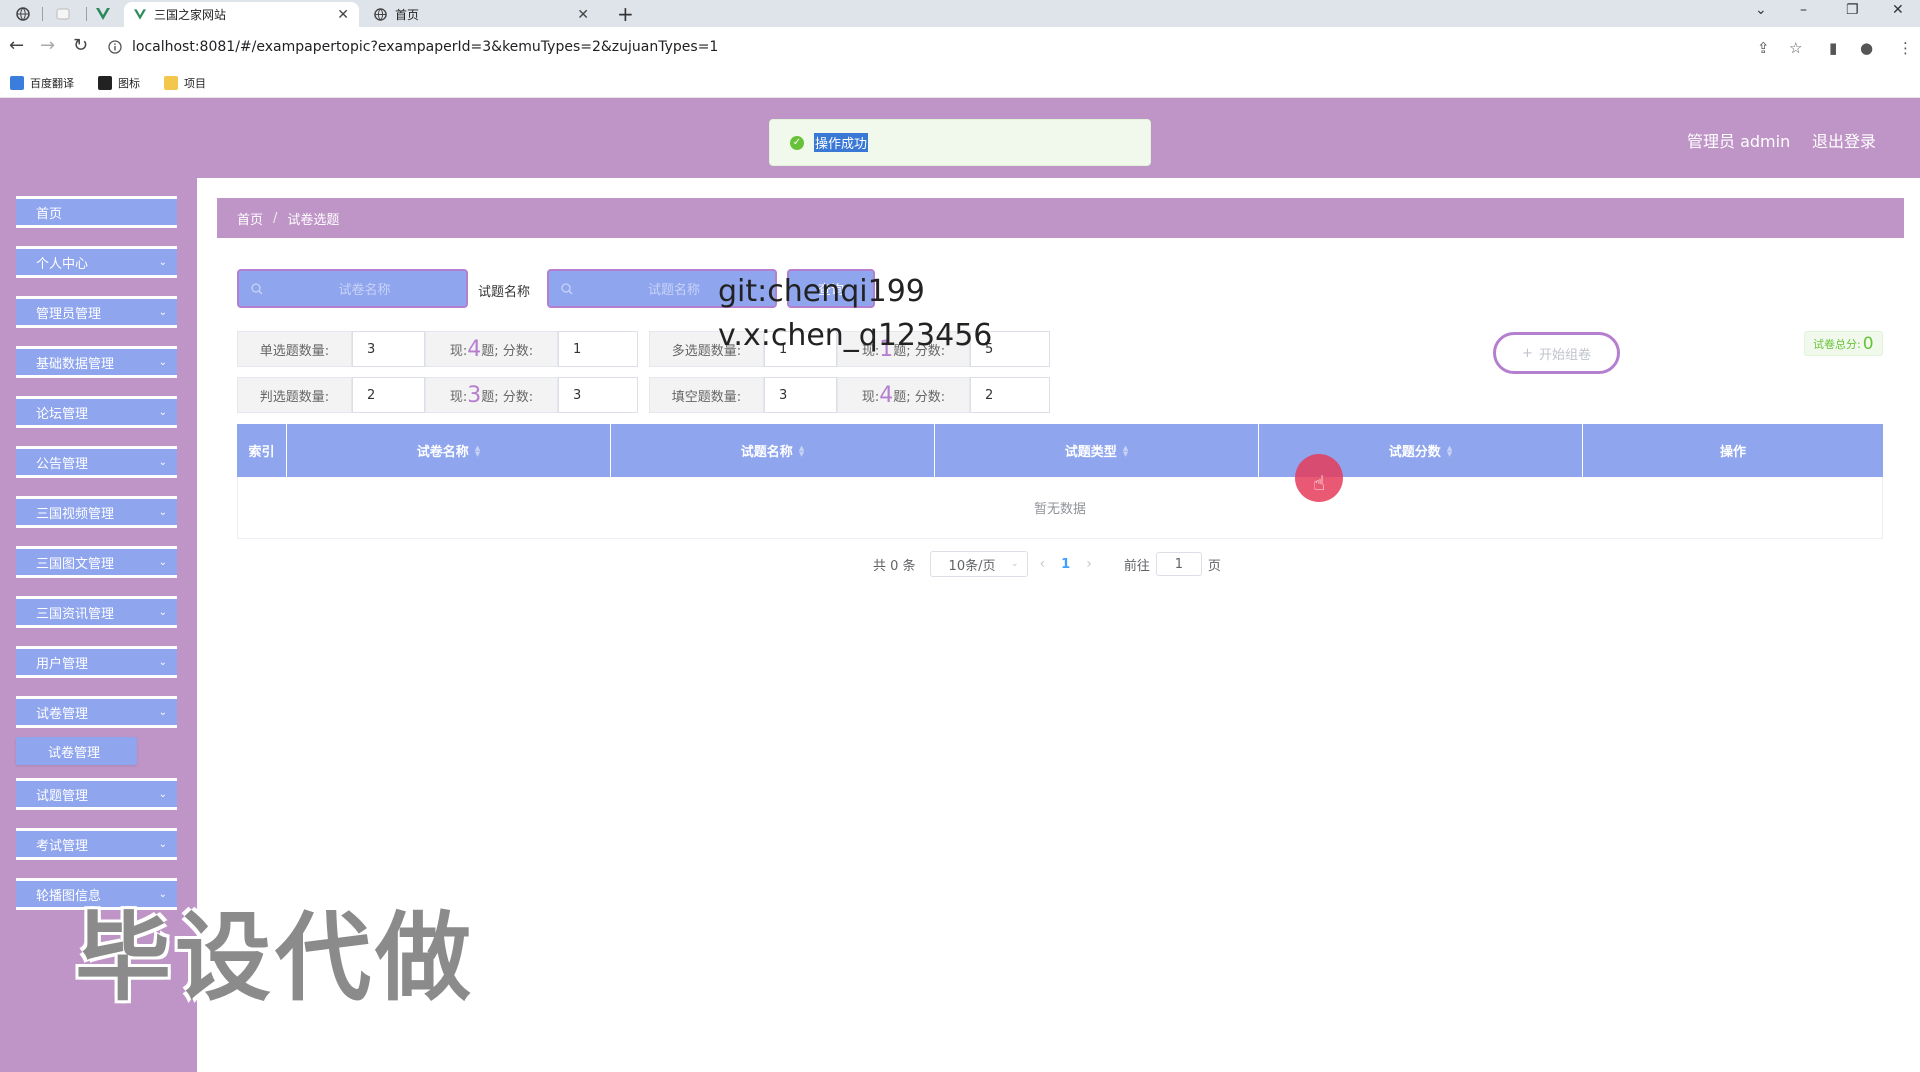  What do you see at coordinates (171, 83) in the screenshot?
I see `folder-icon` at bounding box center [171, 83].